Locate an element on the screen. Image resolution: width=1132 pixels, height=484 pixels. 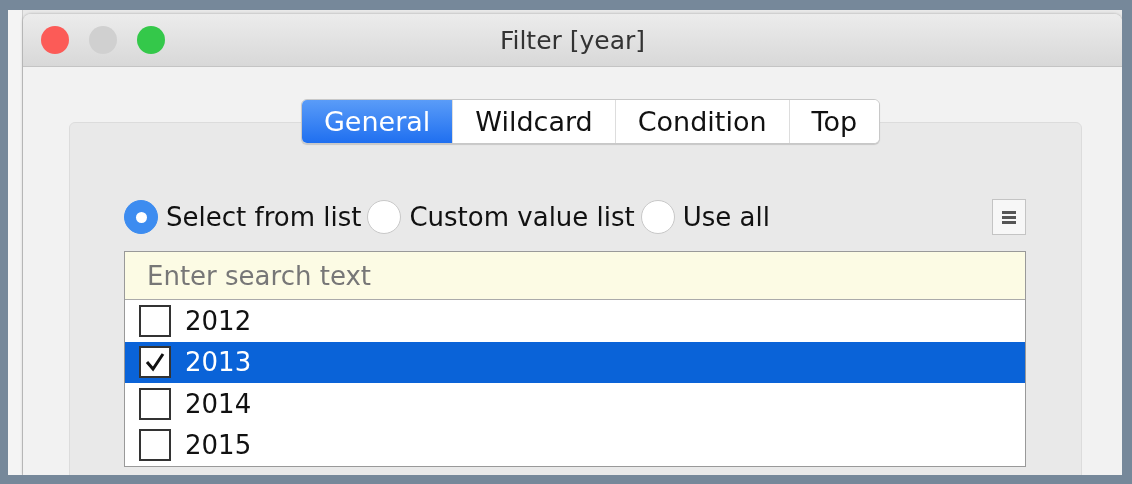
menu-icon is located at coordinates (1009, 217).